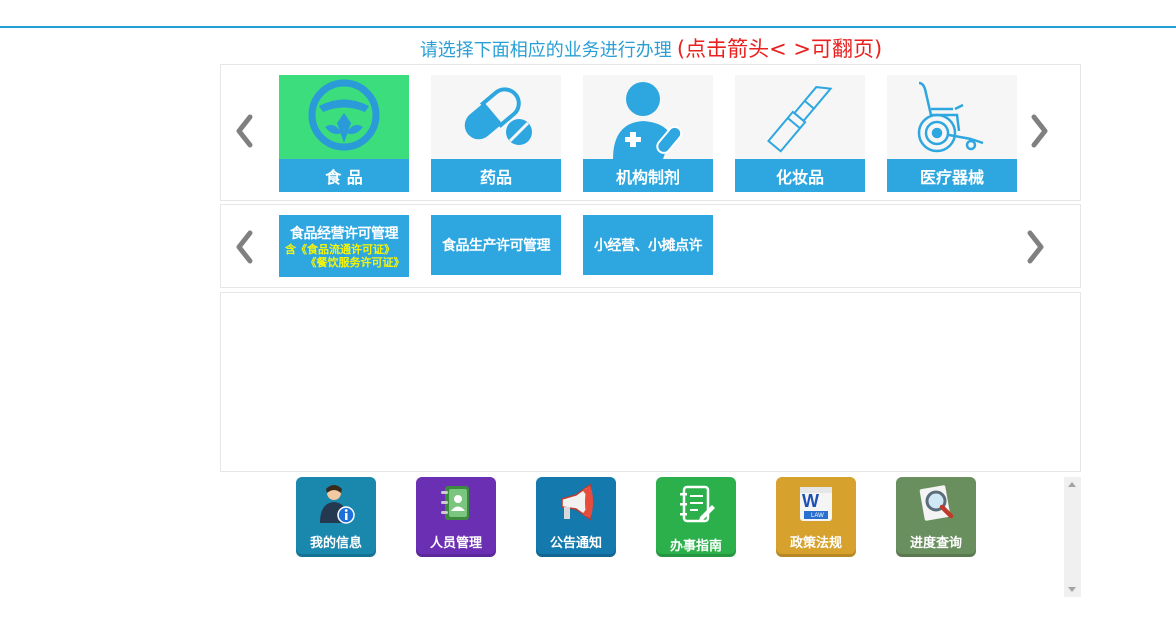  I want to click on app-label: 我的信息, so click(335, 543).